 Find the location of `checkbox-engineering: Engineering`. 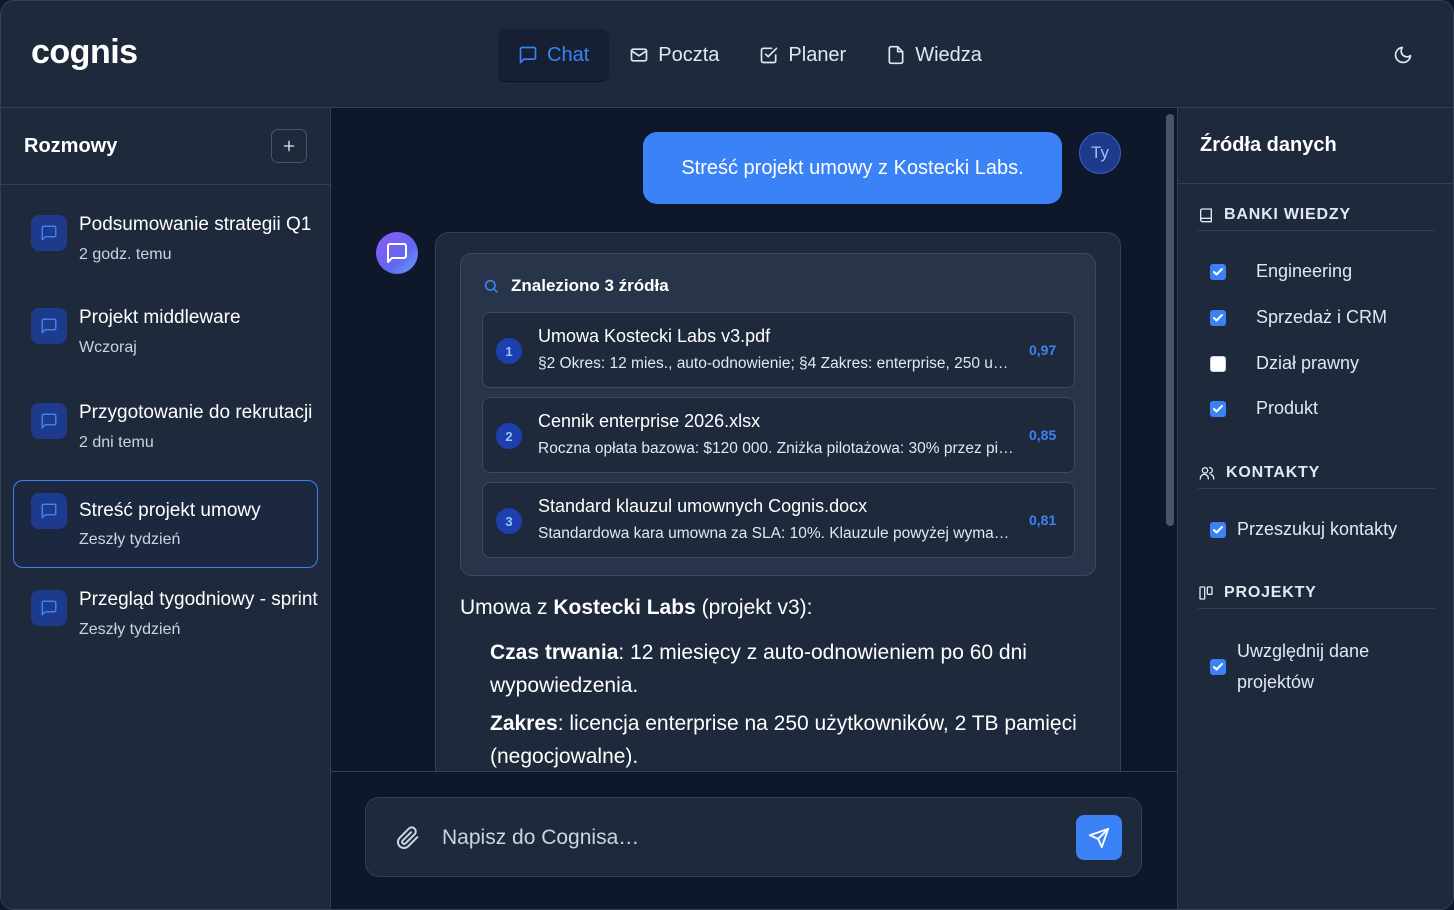

checkbox-engineering: Engineering is located at coordinates (1281, 271).